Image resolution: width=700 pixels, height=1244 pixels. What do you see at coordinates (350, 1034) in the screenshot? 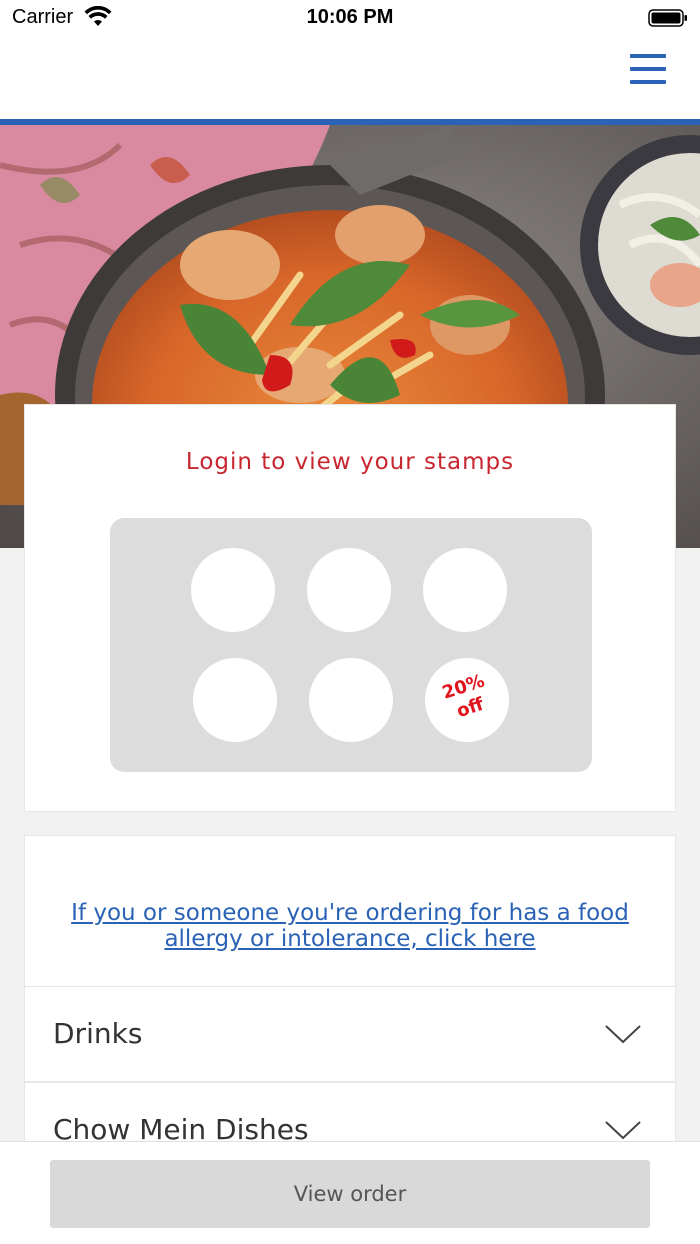
I see `category-drinks: Drinks` at bounding box center [350, 1034].